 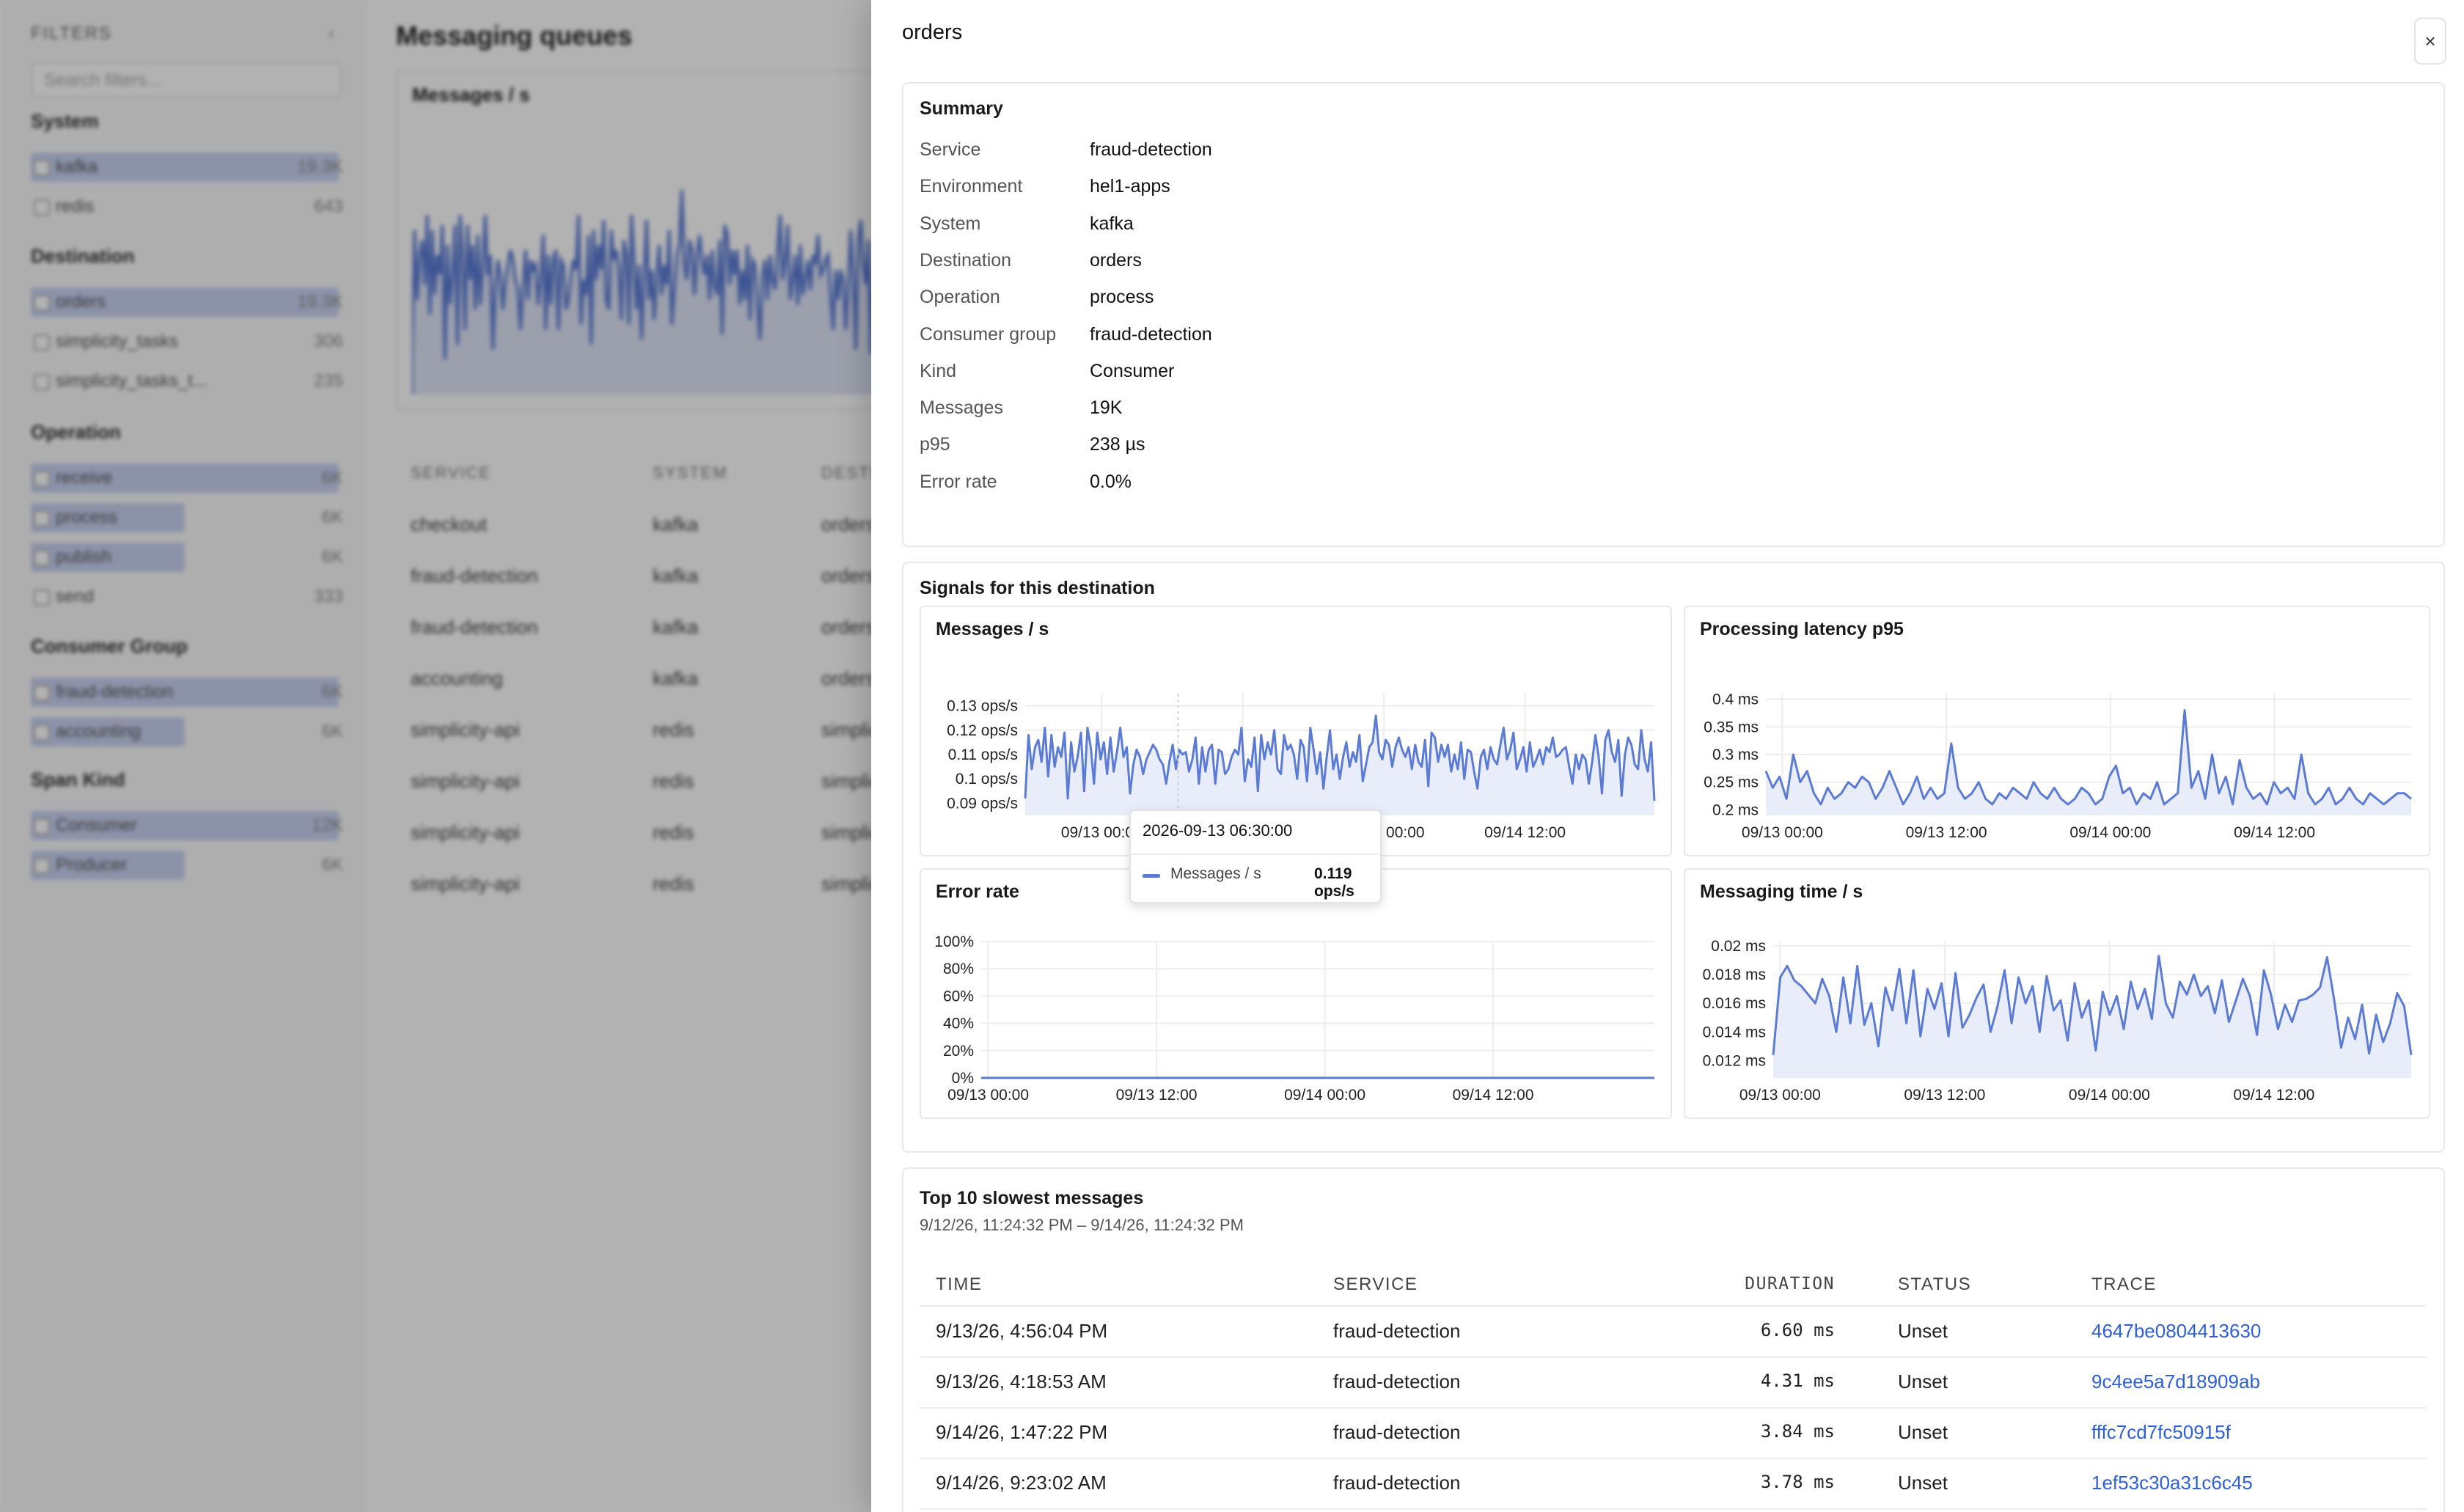 What do you see at coordinates (1731, 727) in the screenshot?
I see `y-tick-label: 0.35 ms` at bounding box center [1731, 727].